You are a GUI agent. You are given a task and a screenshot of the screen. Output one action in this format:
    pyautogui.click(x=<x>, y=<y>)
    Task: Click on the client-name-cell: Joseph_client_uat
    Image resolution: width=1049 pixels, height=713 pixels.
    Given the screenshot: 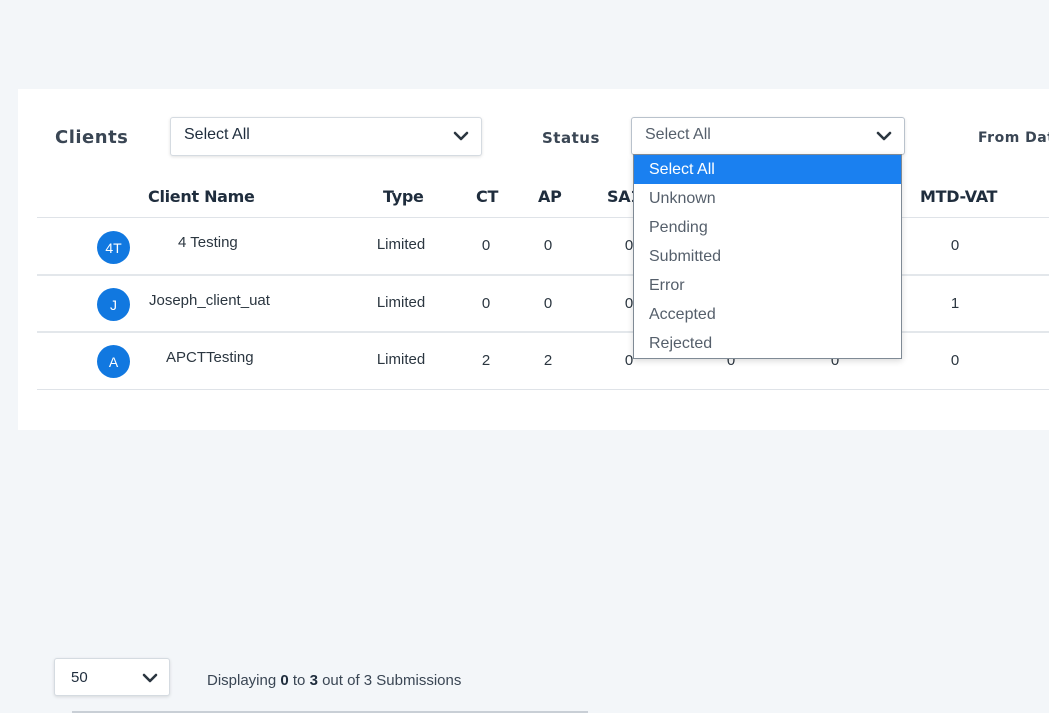 What is the action you would take?
    pyautogui.click(x=209, y=300)
    